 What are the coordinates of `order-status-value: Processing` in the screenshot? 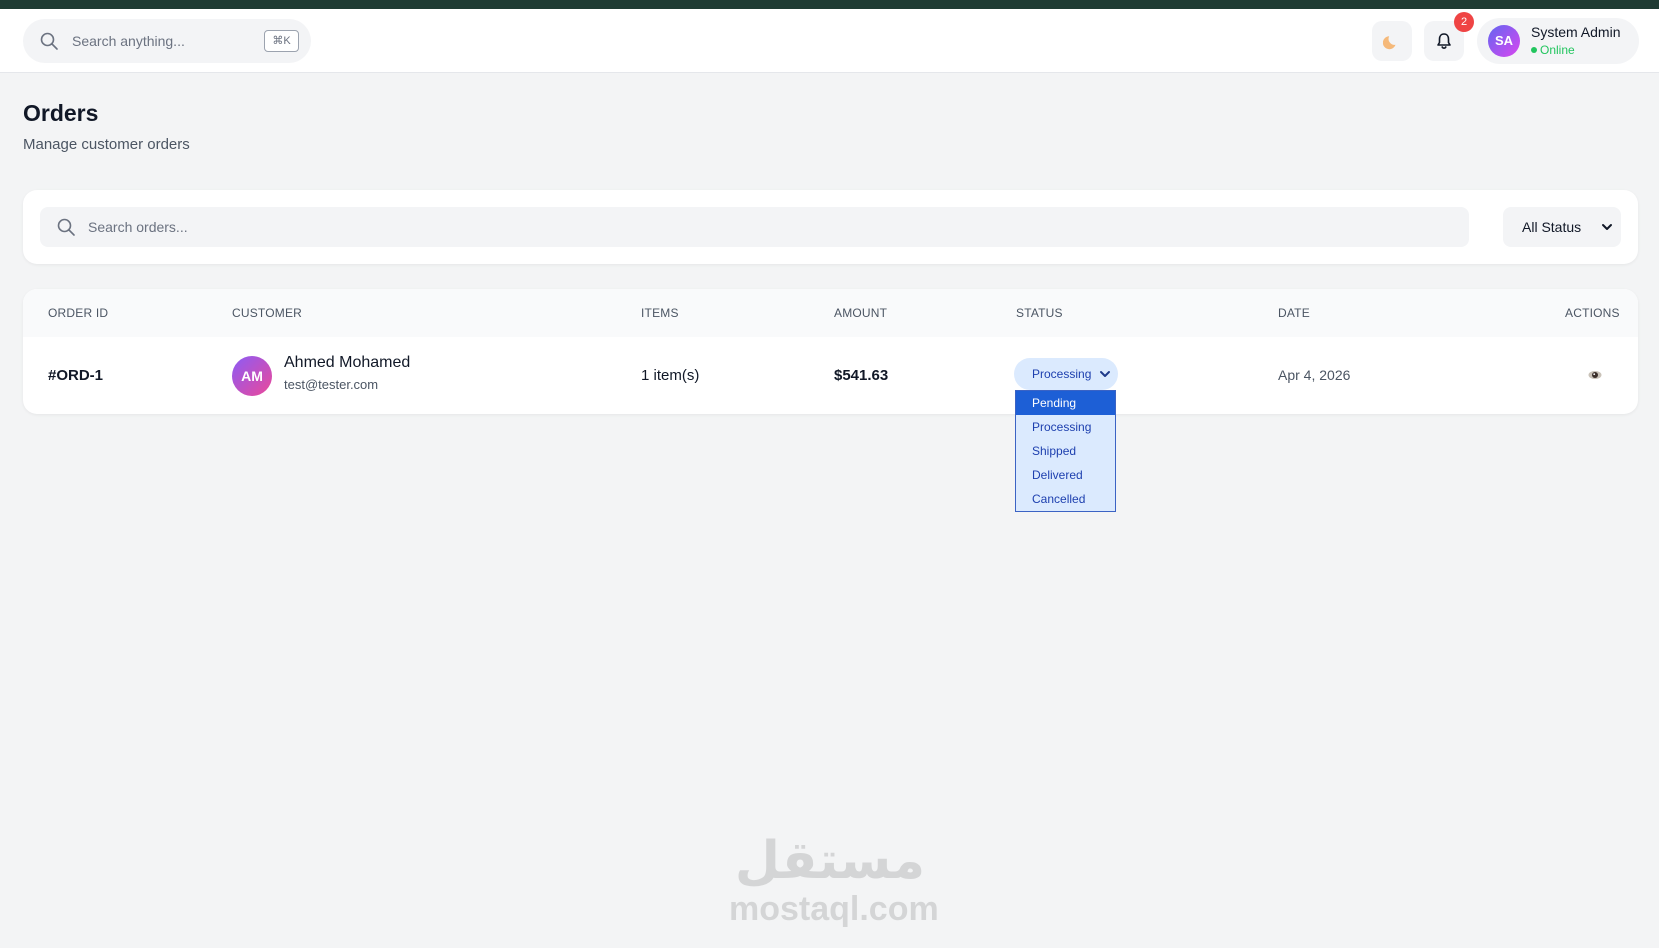 It's located at (1062, 374).